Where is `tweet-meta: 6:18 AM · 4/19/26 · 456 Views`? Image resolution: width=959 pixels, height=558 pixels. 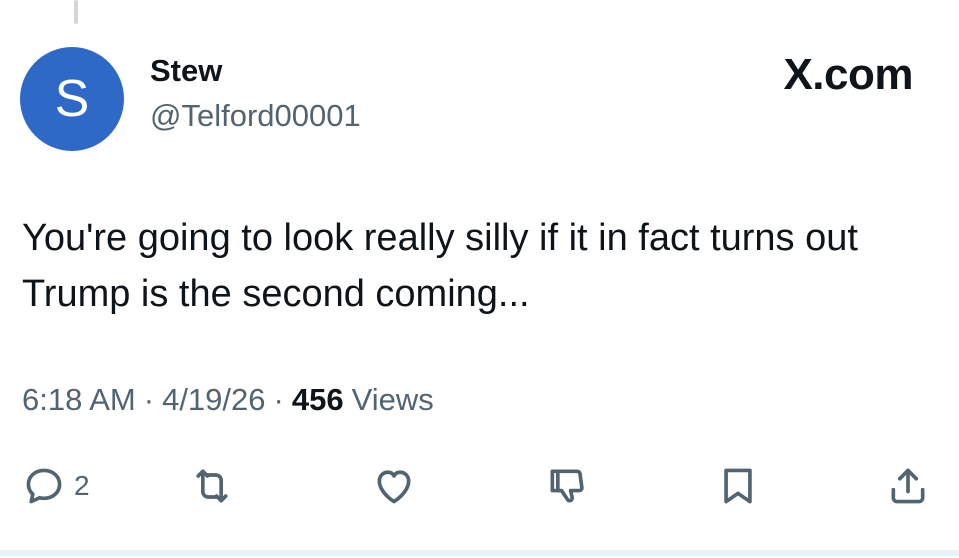 tweet-meta: 6:18 AM · 4/19/26 · 456 Views is located at coordinates (228, 400).